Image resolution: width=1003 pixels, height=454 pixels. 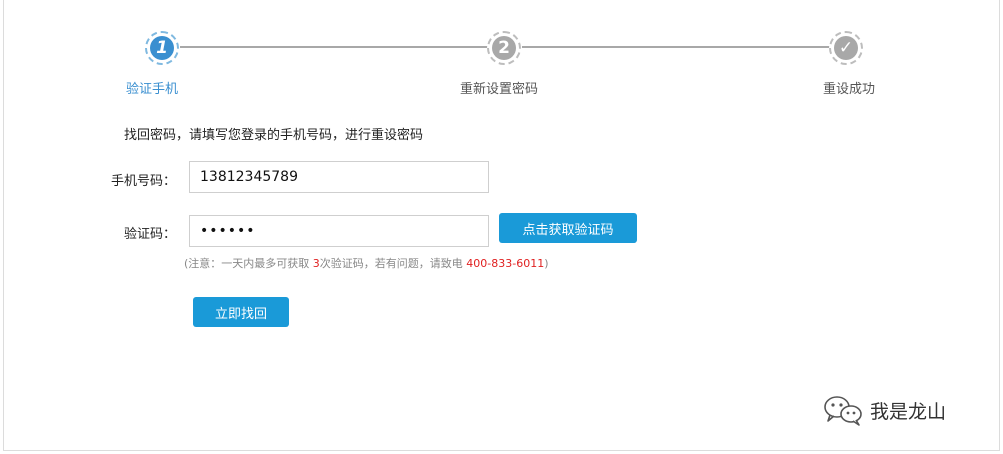 What do you see at coordinates (393, 263) in the screenshot?
I see `note-middle: 次验证码，若有问题，请致电` at bounding box center [393, 263].